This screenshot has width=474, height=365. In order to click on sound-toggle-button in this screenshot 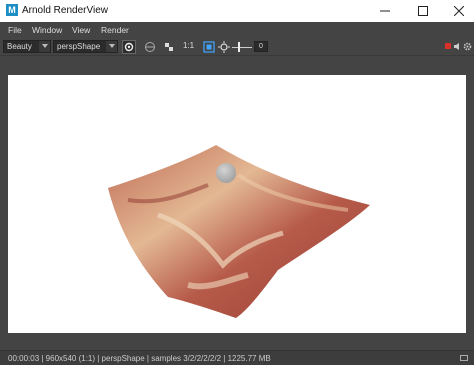, I will do `click(457, 47)`.